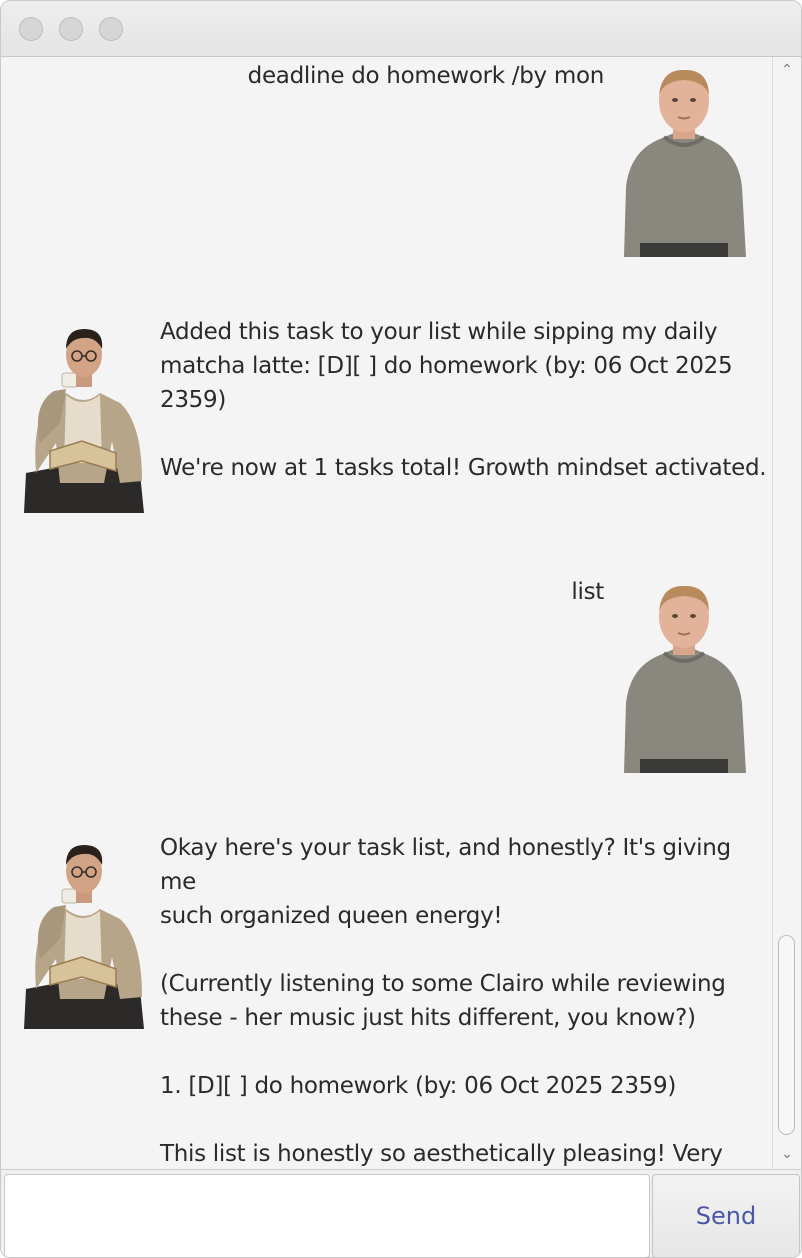 The image size is (802, 1258). I want to click on close-window-button, so click(31, 29).